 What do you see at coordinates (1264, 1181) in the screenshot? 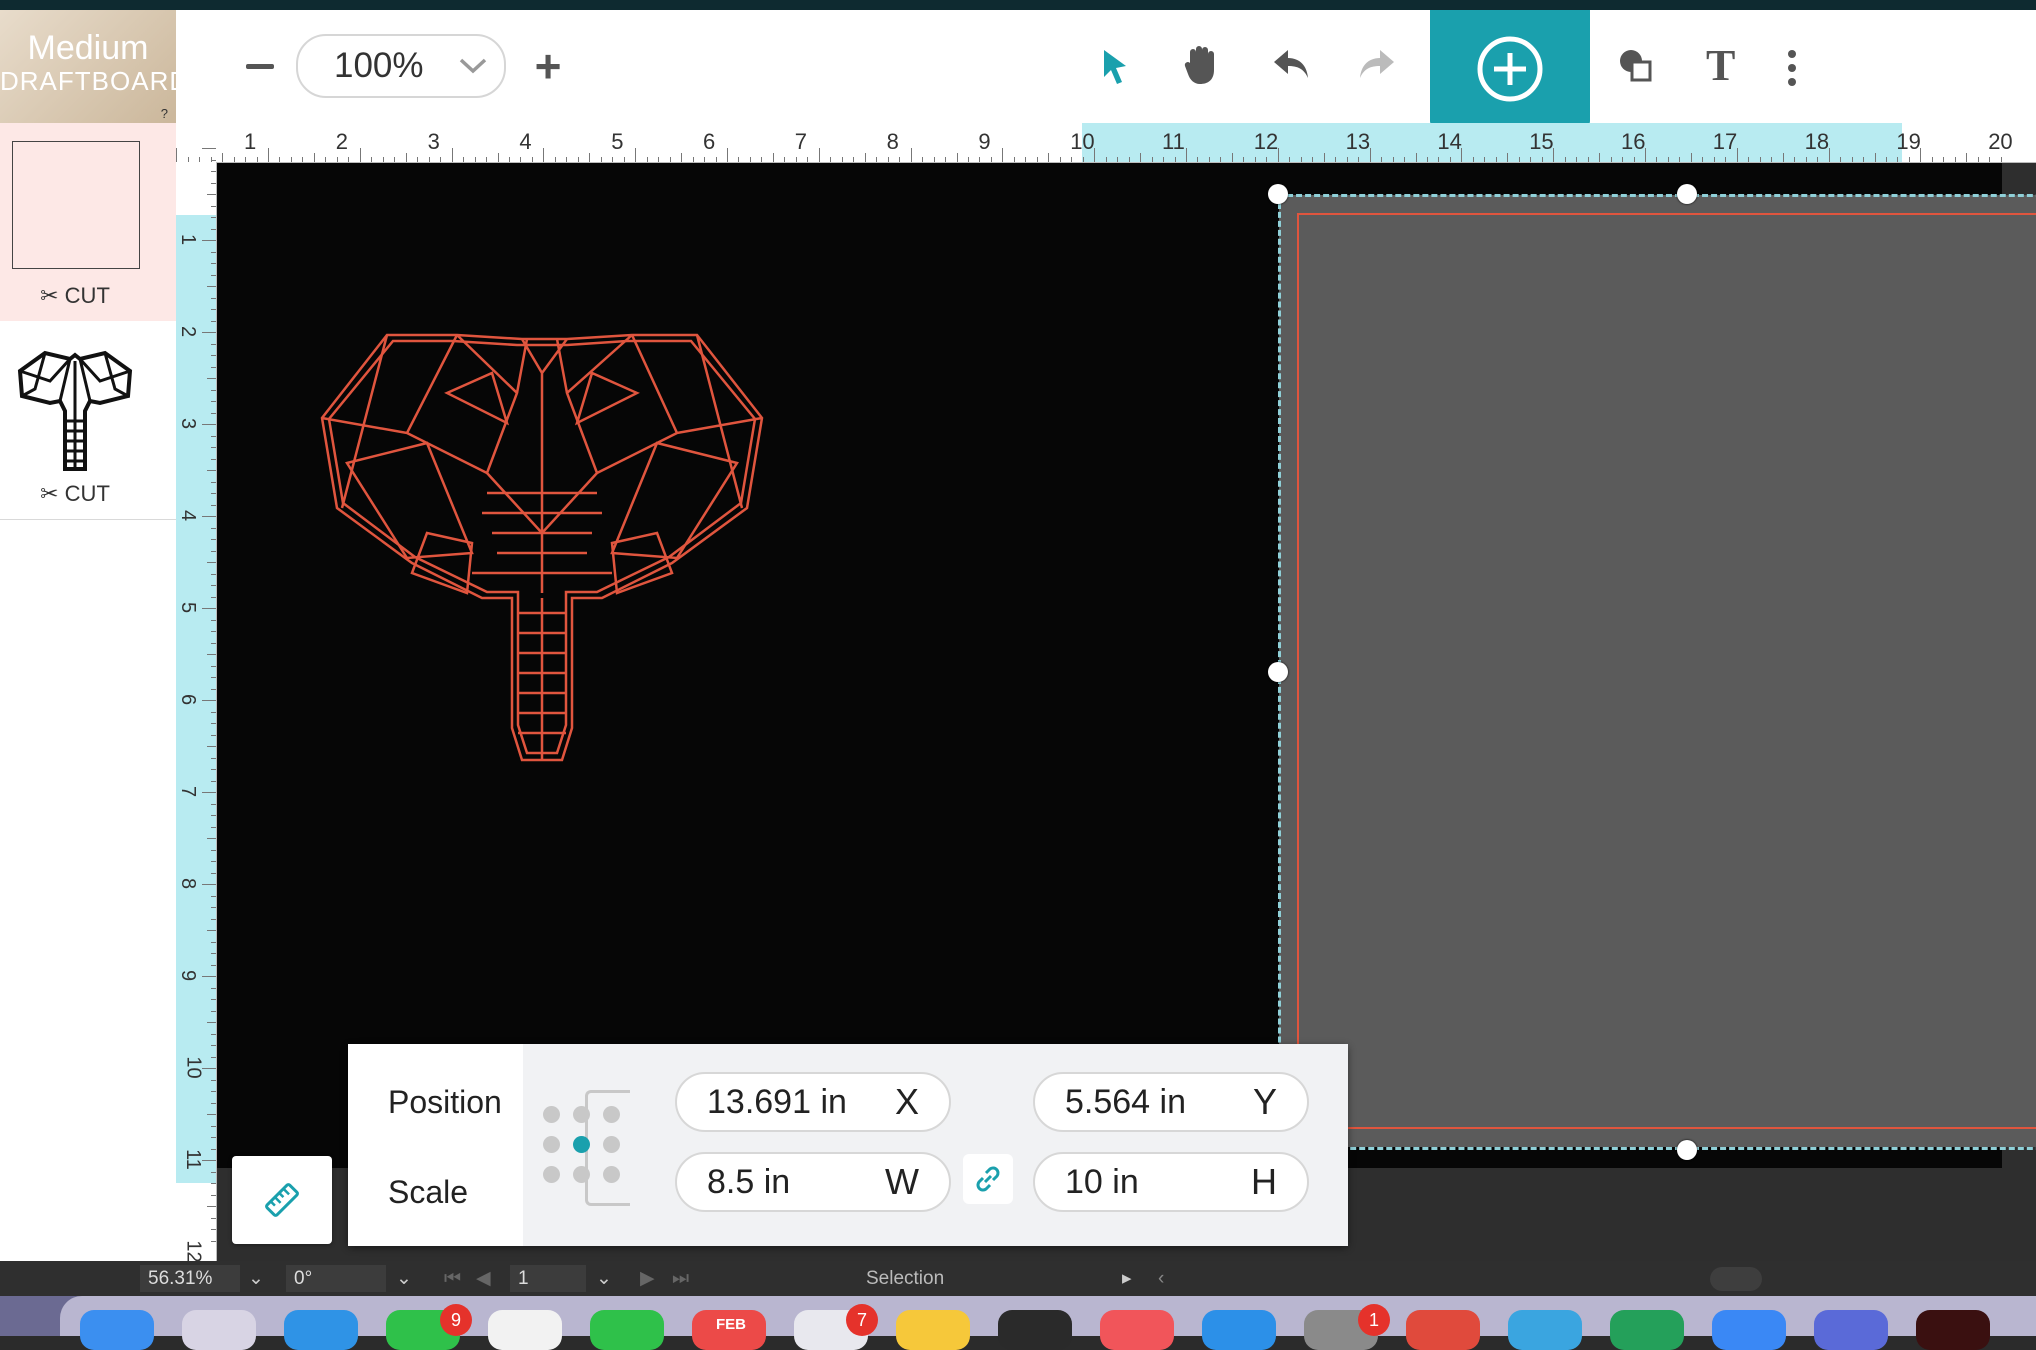
I see `h-axis-label: H` at bounding box center [1264, 1181].